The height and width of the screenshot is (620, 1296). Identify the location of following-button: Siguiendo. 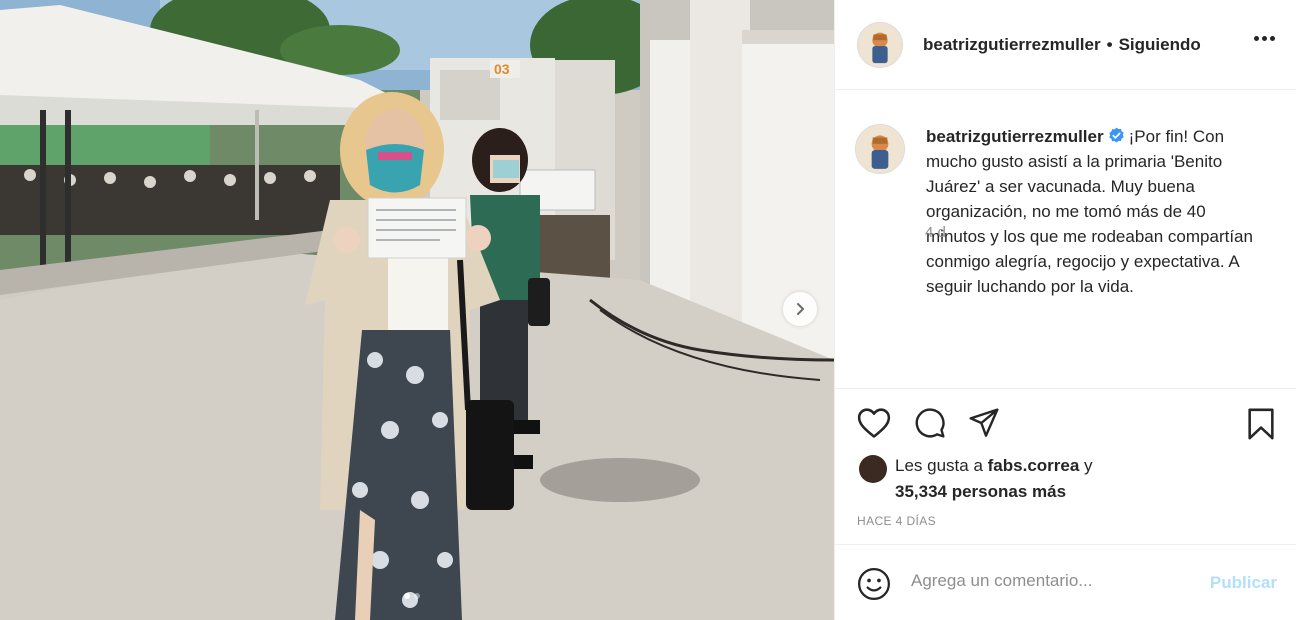
(1160, 45).